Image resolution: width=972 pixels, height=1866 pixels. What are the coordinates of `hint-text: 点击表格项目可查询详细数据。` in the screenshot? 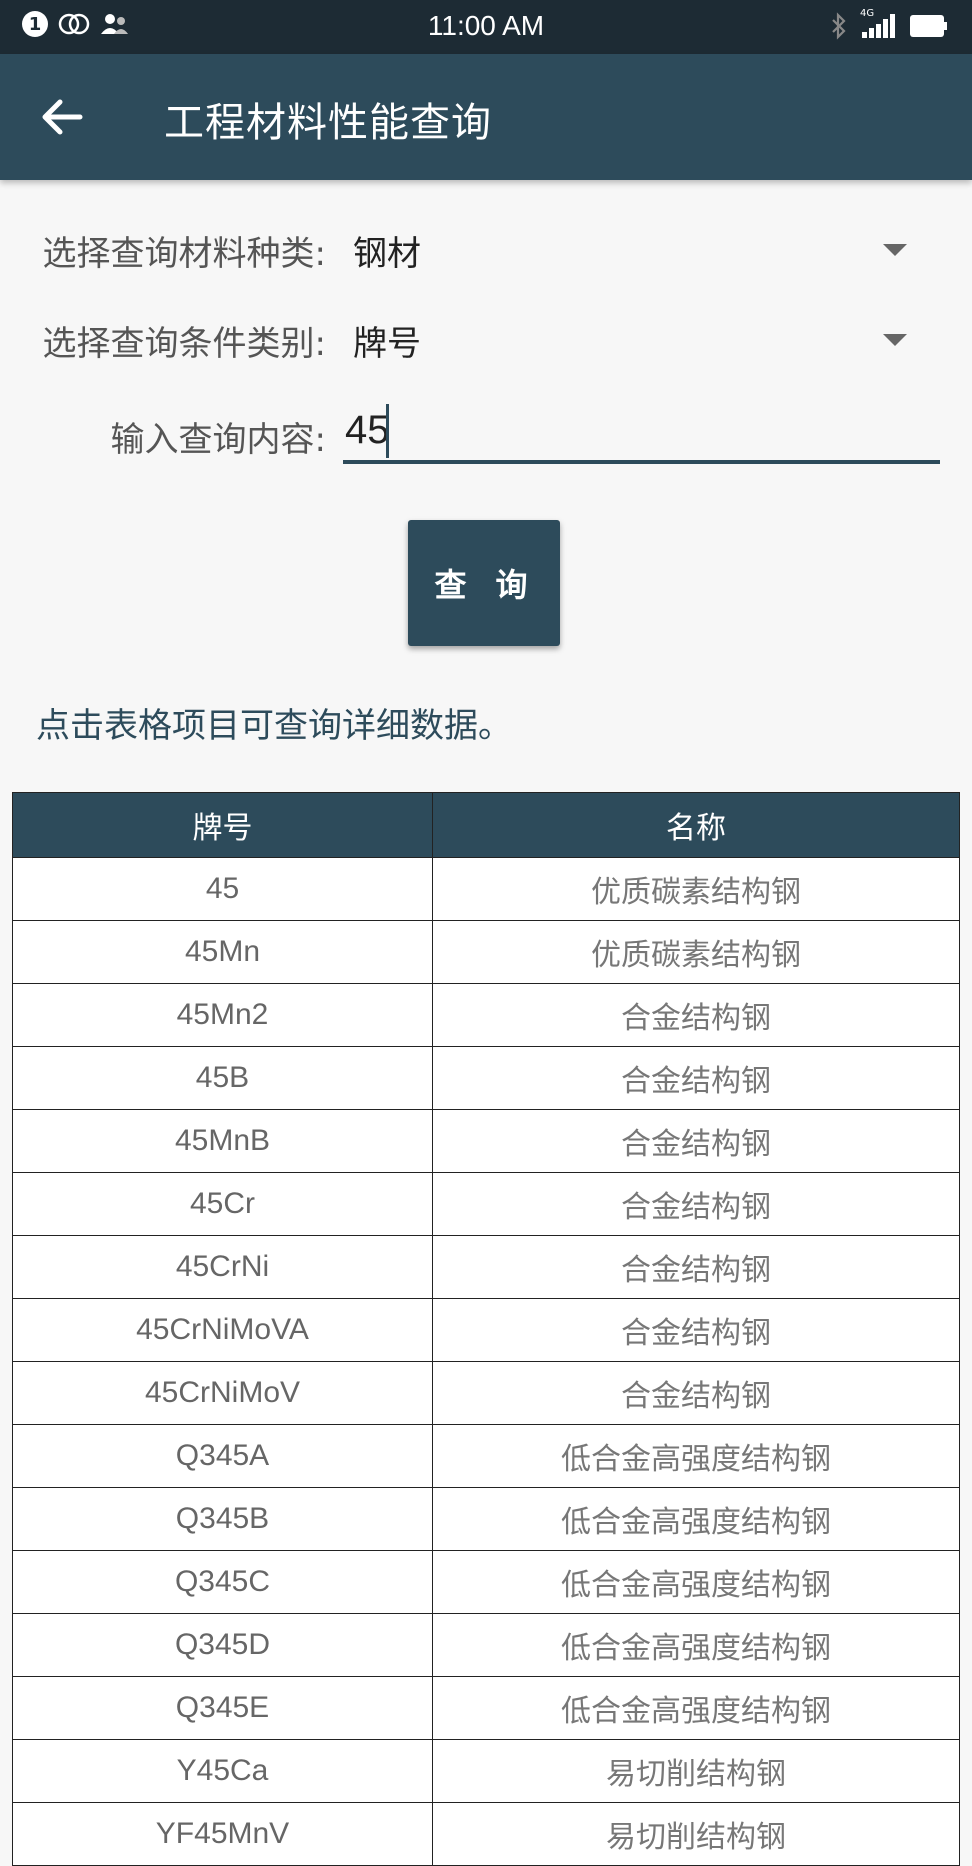 It's located at (274, 726).